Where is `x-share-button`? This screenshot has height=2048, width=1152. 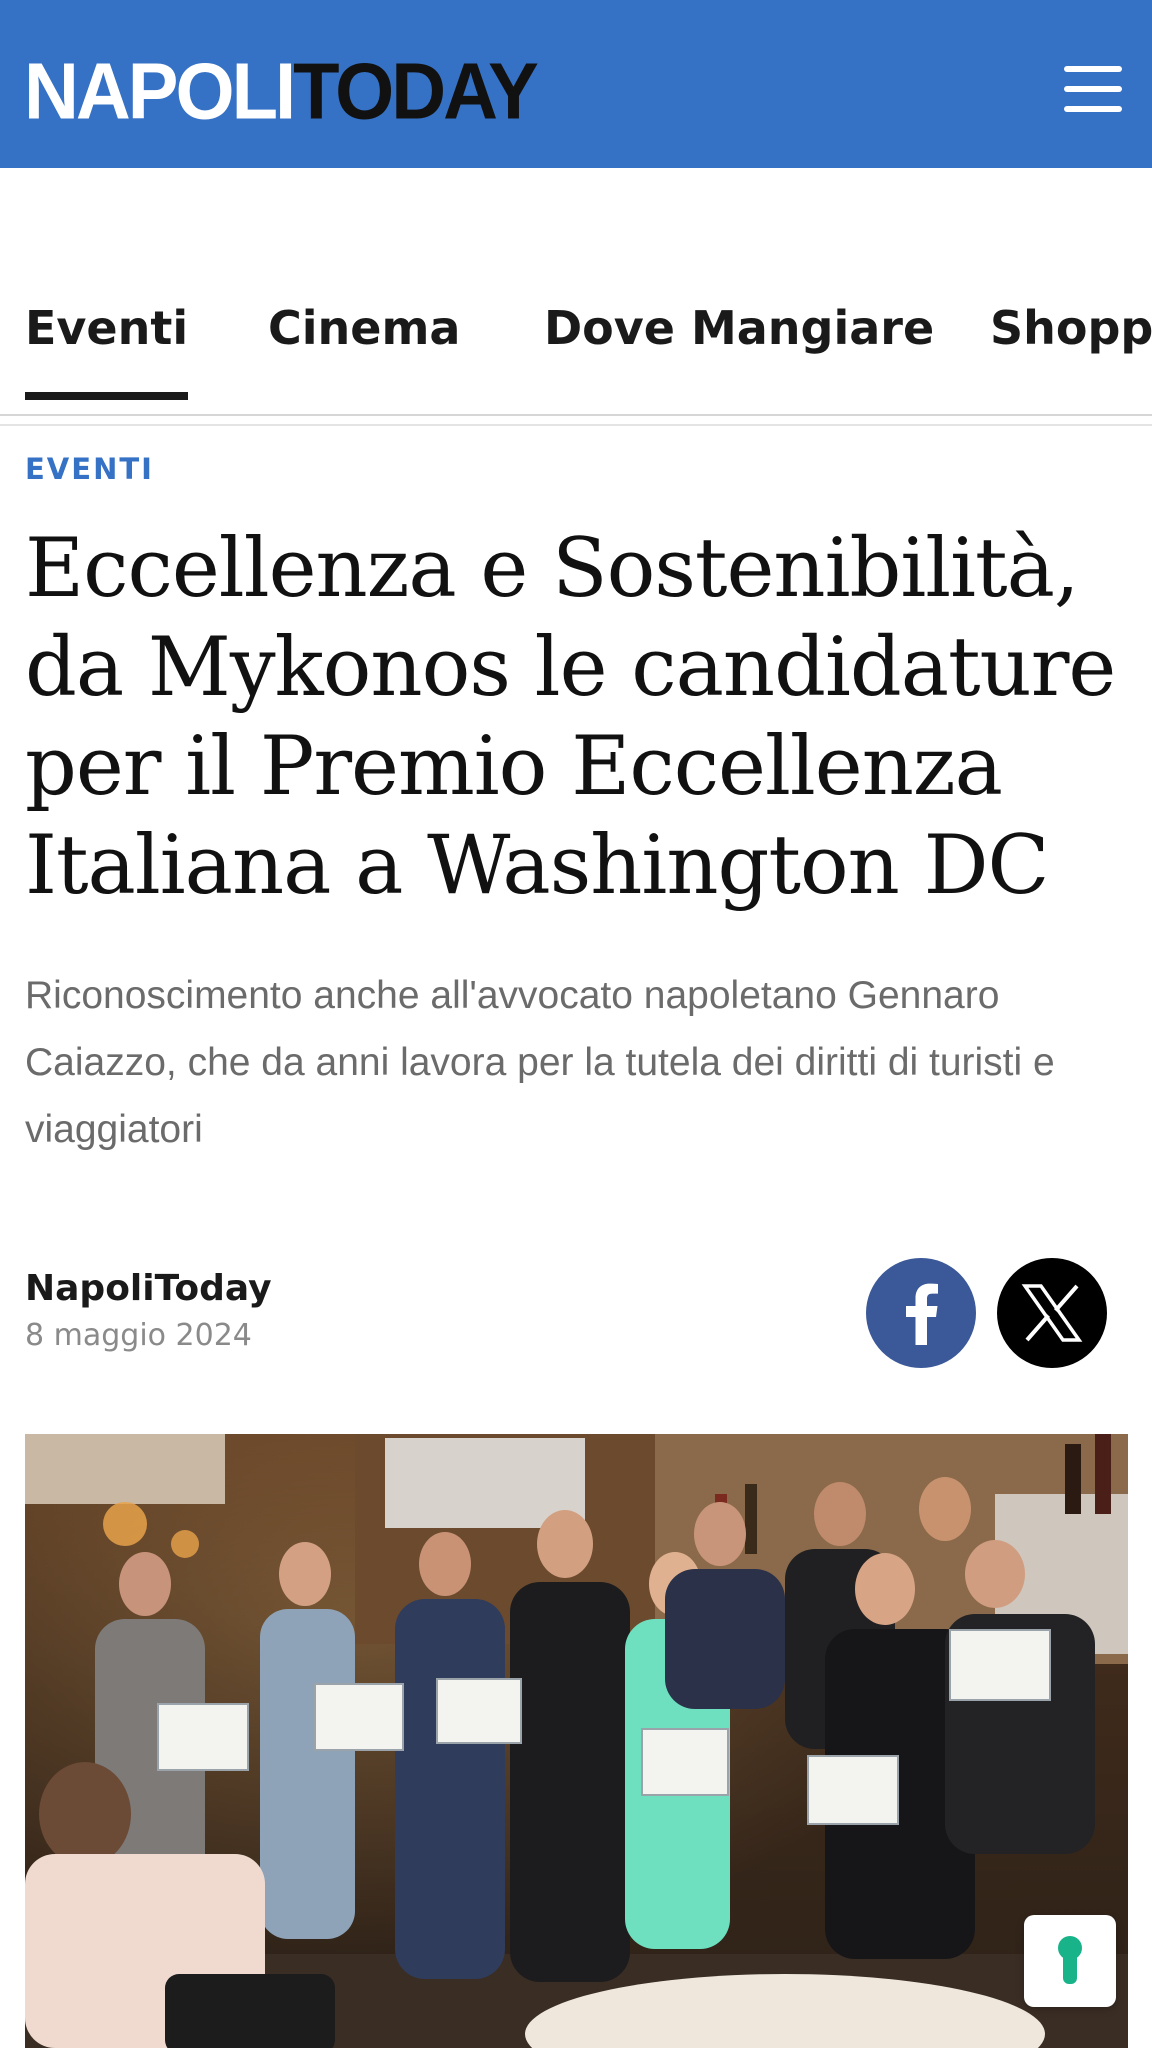
x-share-button is located at coordinates (1052, 1313).